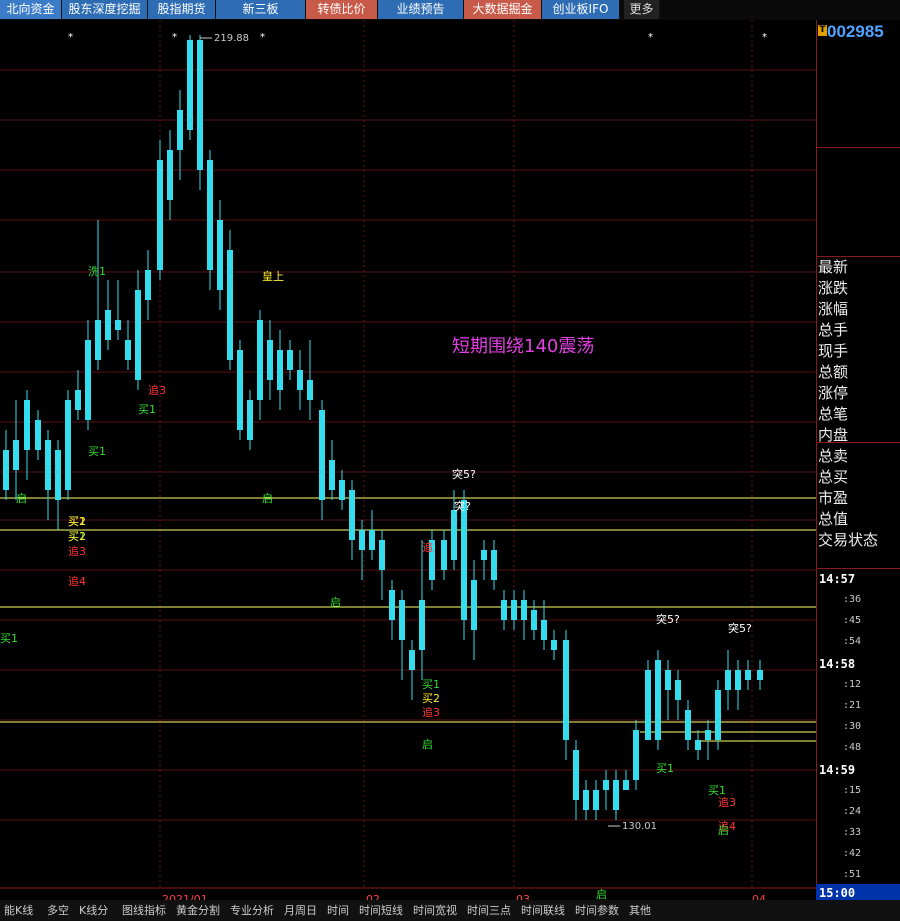 This screenshot has height=921, width=900. I want to click on bottom-tab: 时间三点, so click(489, 910).